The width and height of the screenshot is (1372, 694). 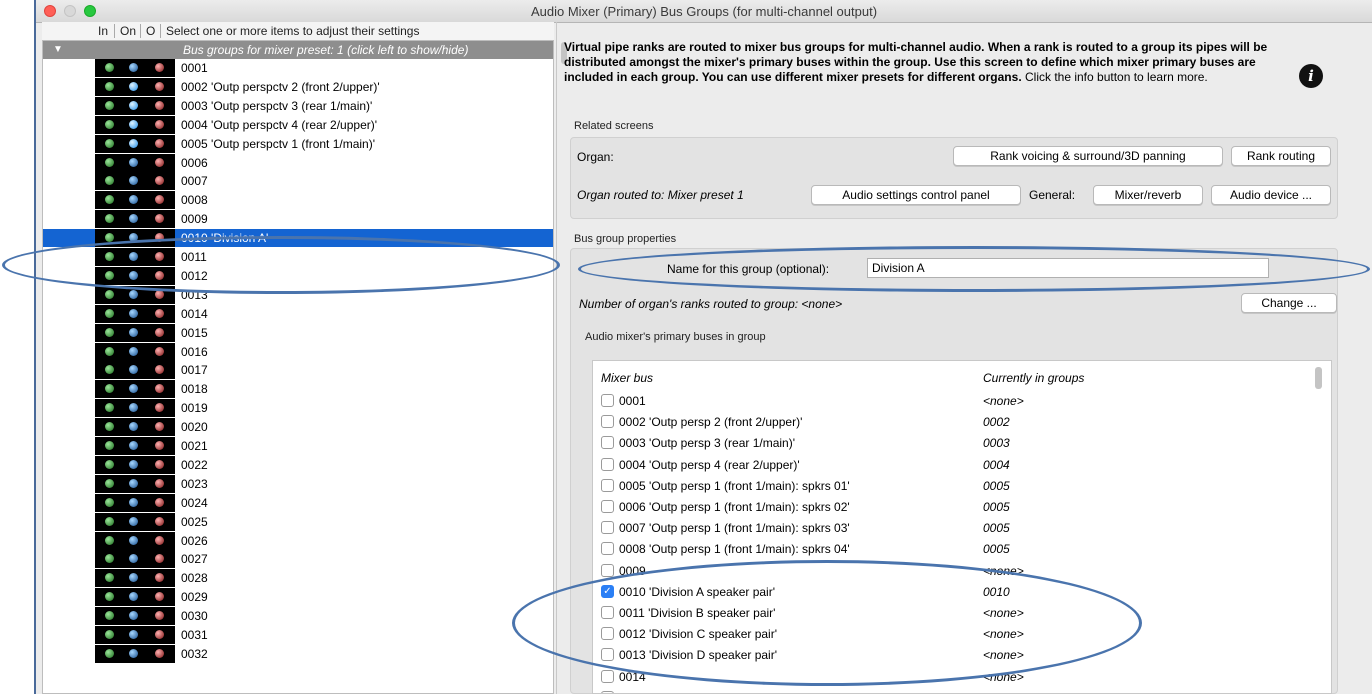 What do you see at coordinates (298, 294) in the screenshot?
I see `list-item: 0013` at bounding box center [298, 294].